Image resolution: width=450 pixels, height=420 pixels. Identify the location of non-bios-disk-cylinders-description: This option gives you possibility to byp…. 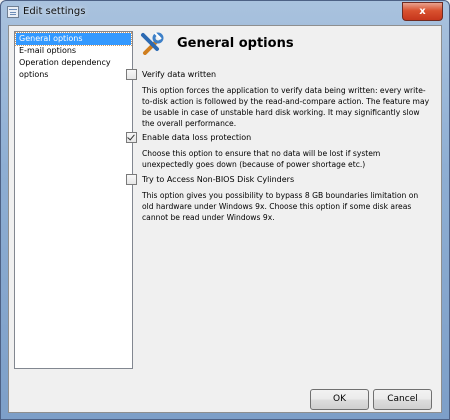
(280, 206).